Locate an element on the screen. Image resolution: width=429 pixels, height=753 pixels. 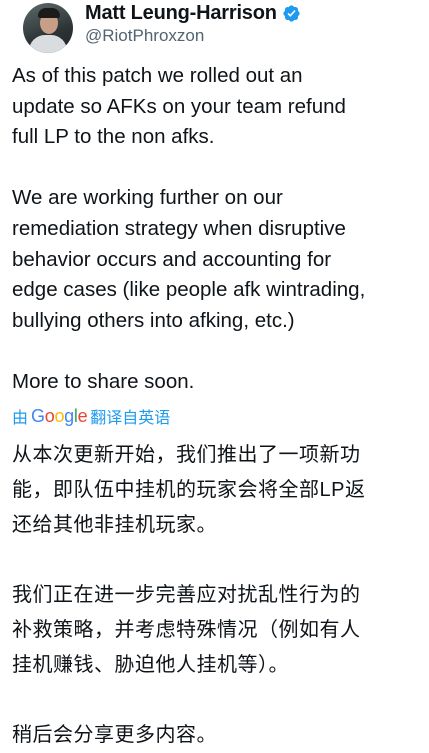
translation-prefix: 由 is located at coordinates (20, 418).